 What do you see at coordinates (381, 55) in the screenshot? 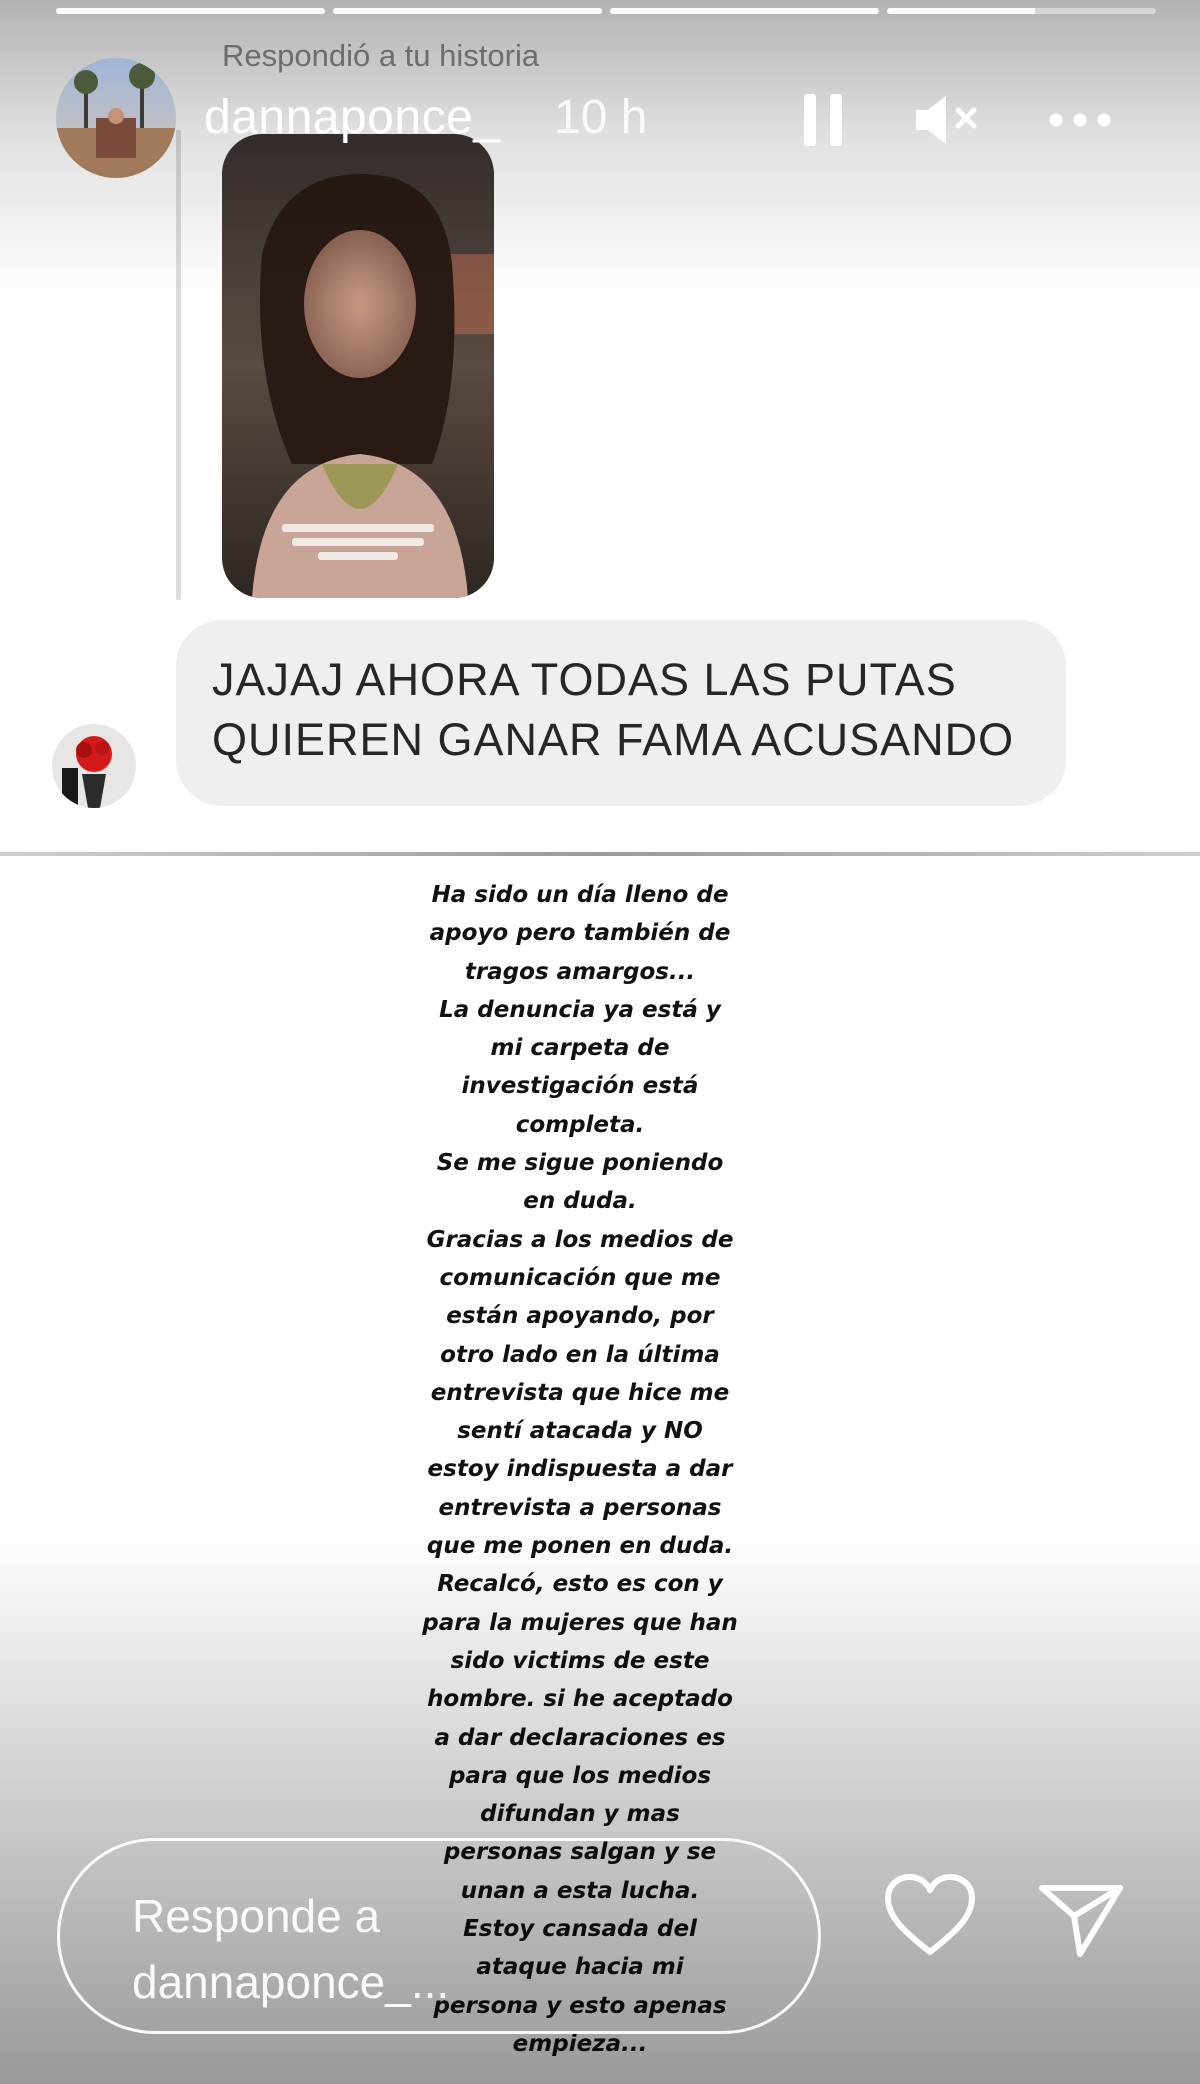
I see `reply-label: Respondió a tu historia` at bounding box center [381, 55].